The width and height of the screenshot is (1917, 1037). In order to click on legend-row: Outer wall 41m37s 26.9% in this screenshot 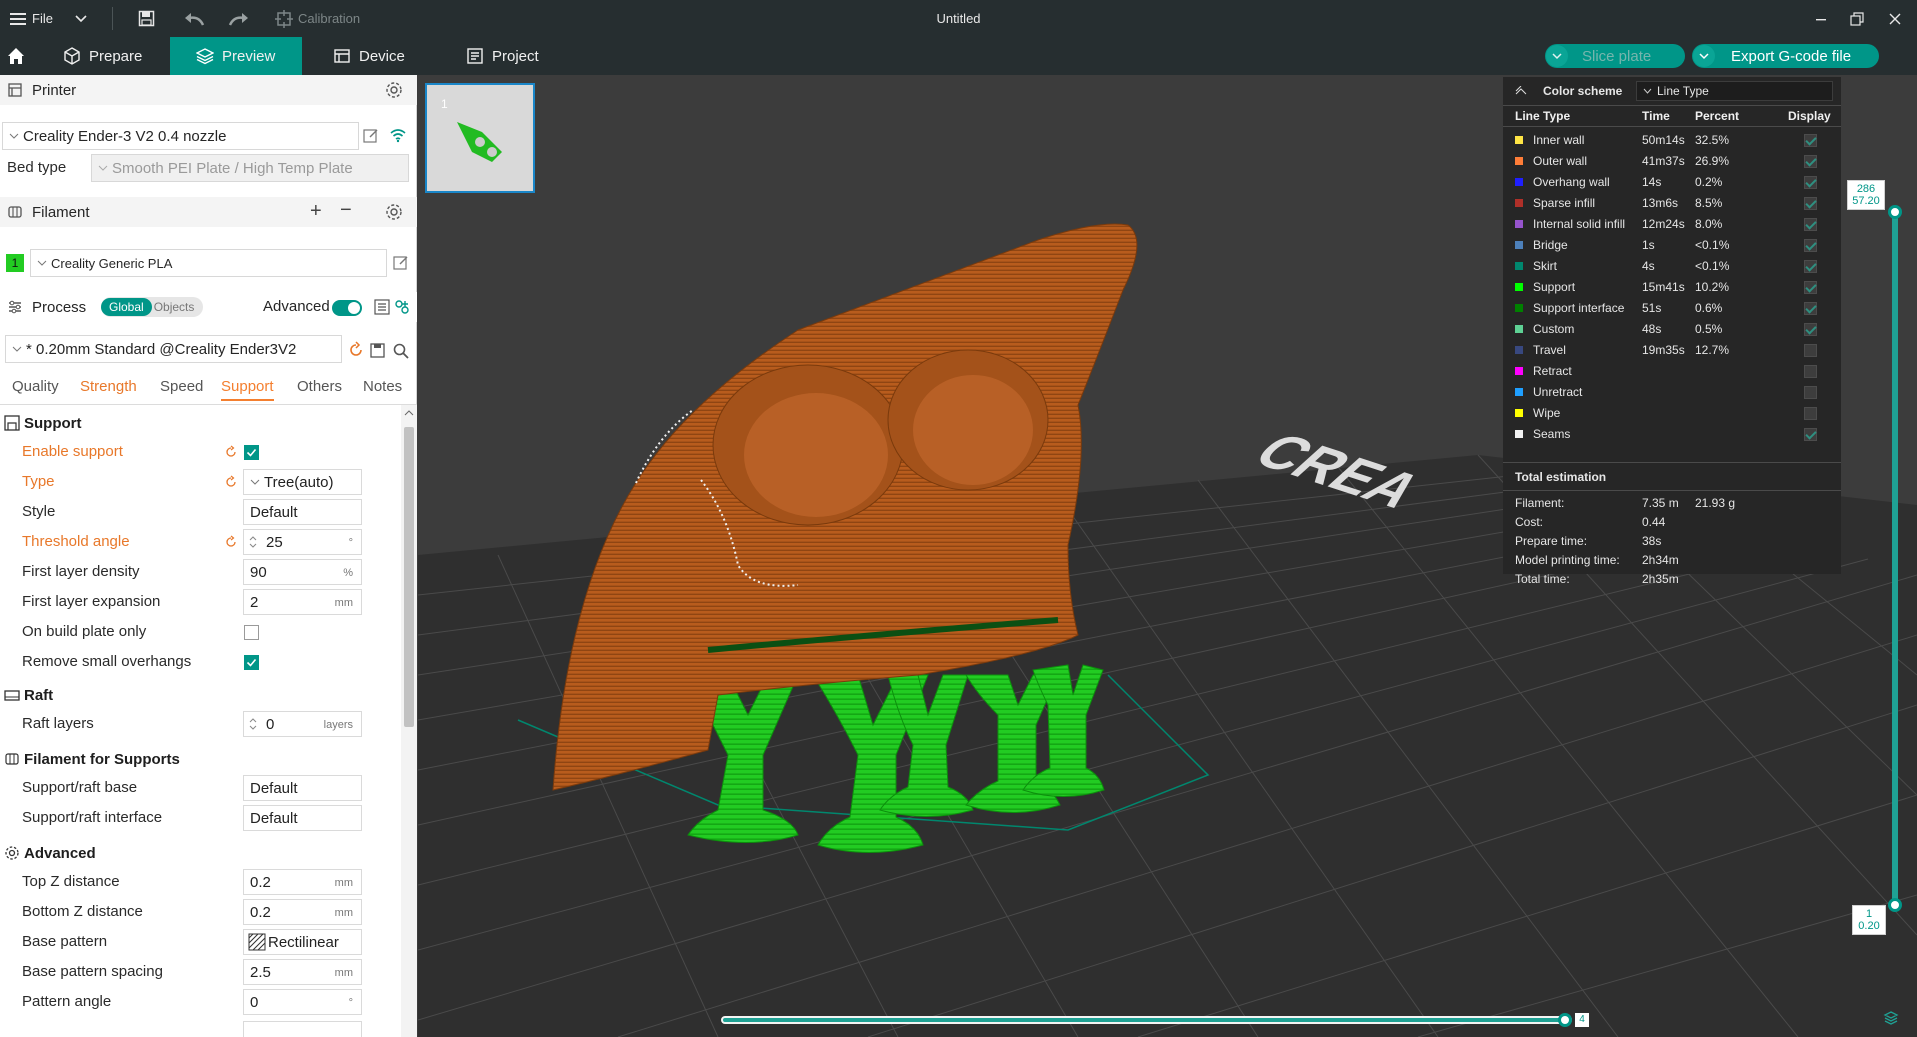, I will do `click(1672, 161)`.